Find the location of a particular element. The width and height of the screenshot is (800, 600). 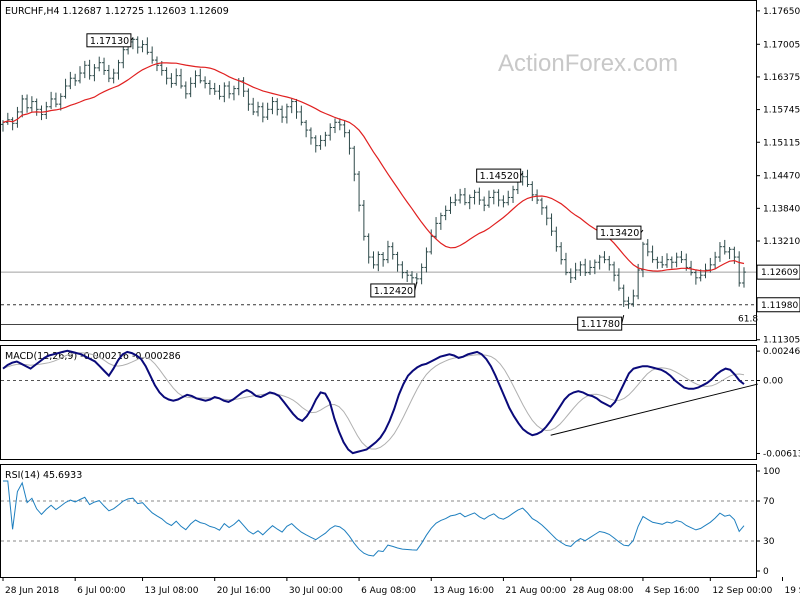

price-tick-label: 1.13210 is located at coordinates (781, 242).